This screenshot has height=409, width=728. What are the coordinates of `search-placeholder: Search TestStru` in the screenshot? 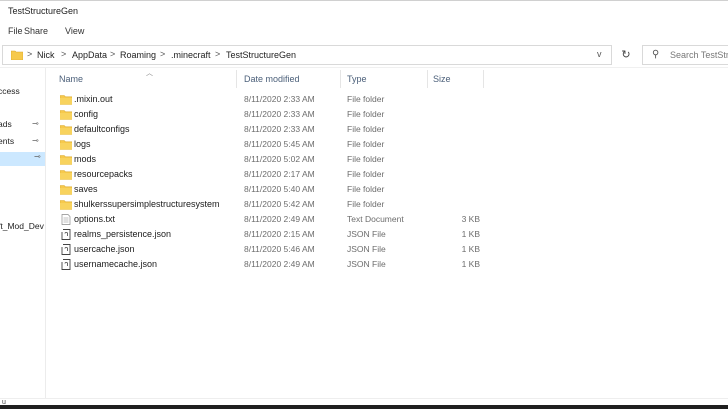 It's located at (699, 55).